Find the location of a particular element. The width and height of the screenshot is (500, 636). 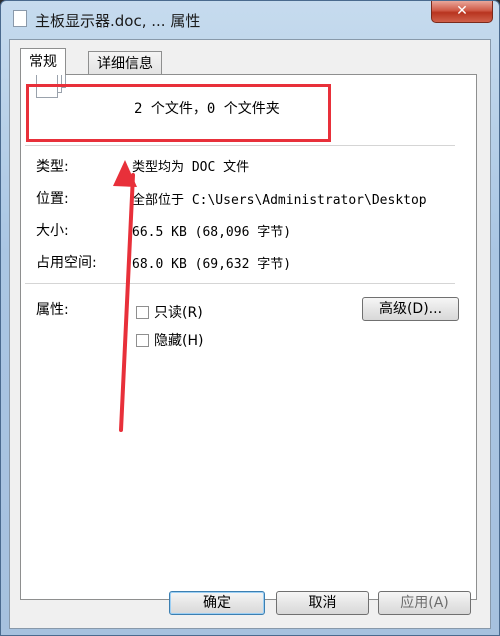

readonly-checkbox-row: 只读(R) is located at coordinates (169, 312).